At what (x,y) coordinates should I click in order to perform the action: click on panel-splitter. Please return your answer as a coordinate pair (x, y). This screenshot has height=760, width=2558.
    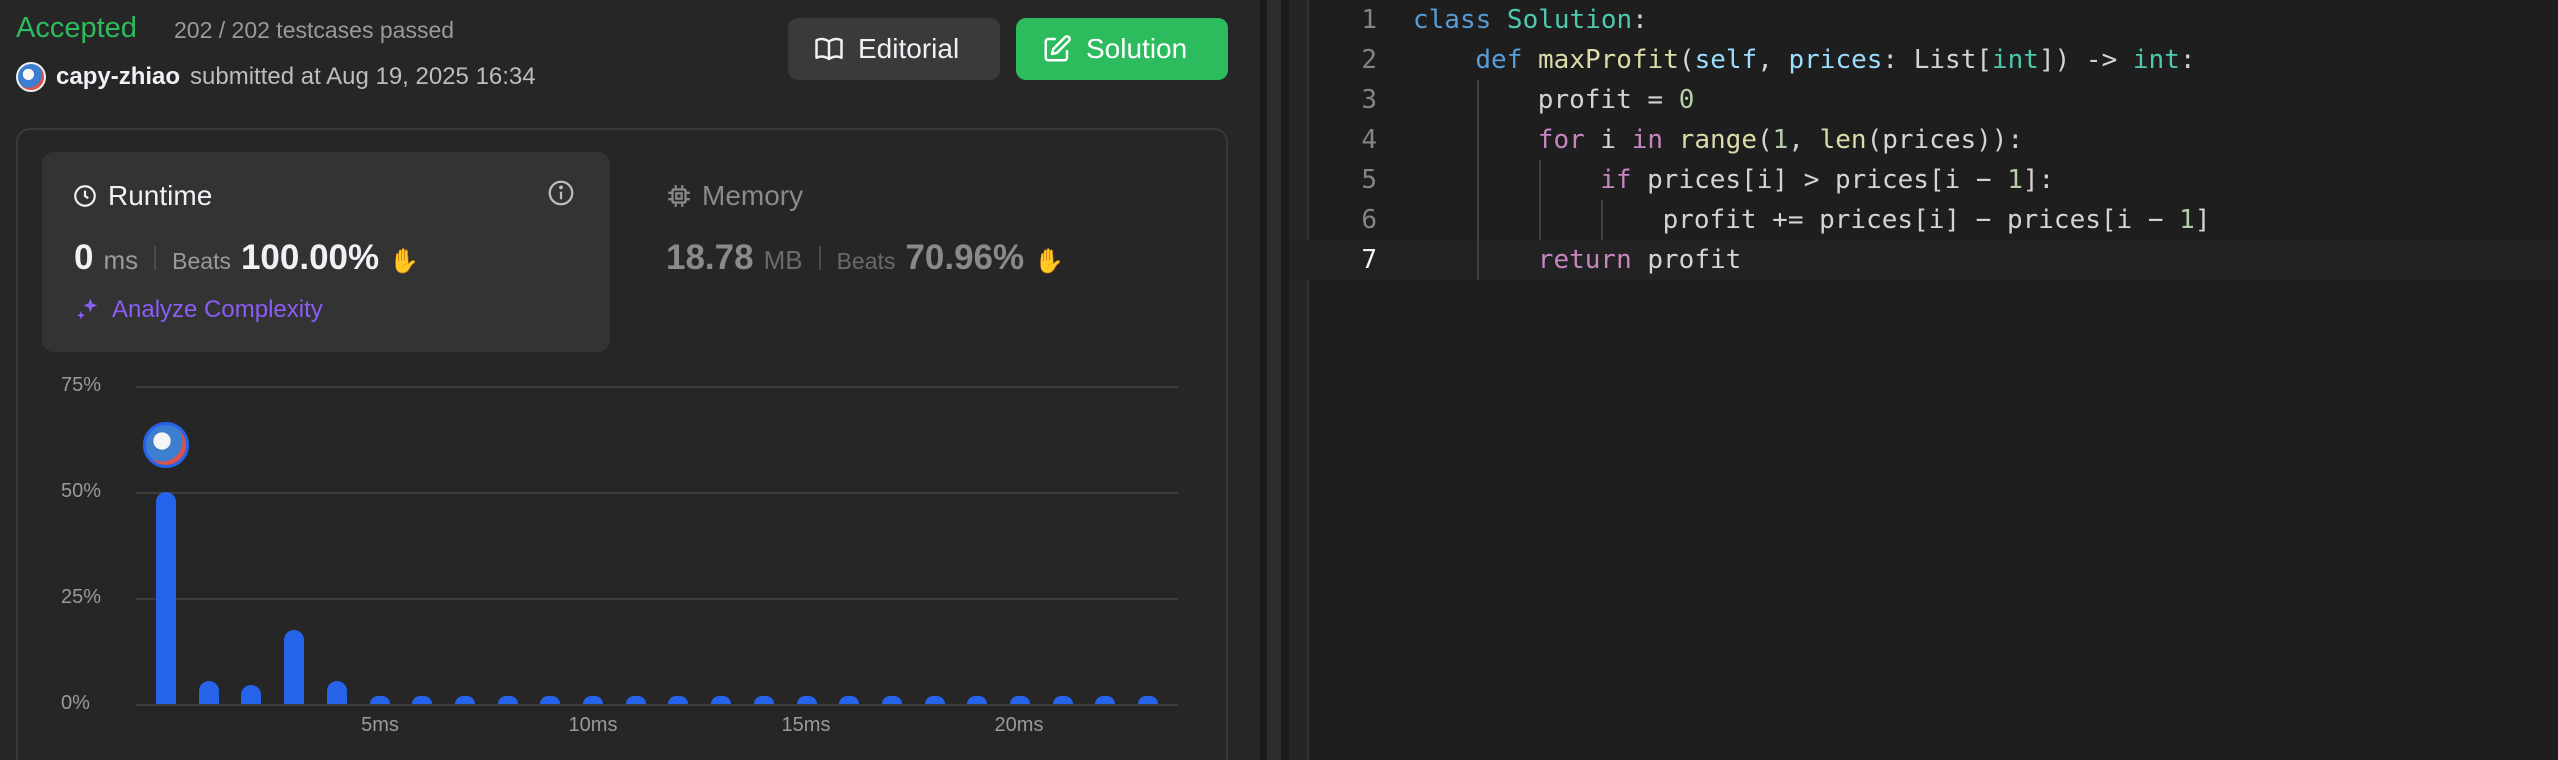
    Looking at the image, I should click on (1274, 380).